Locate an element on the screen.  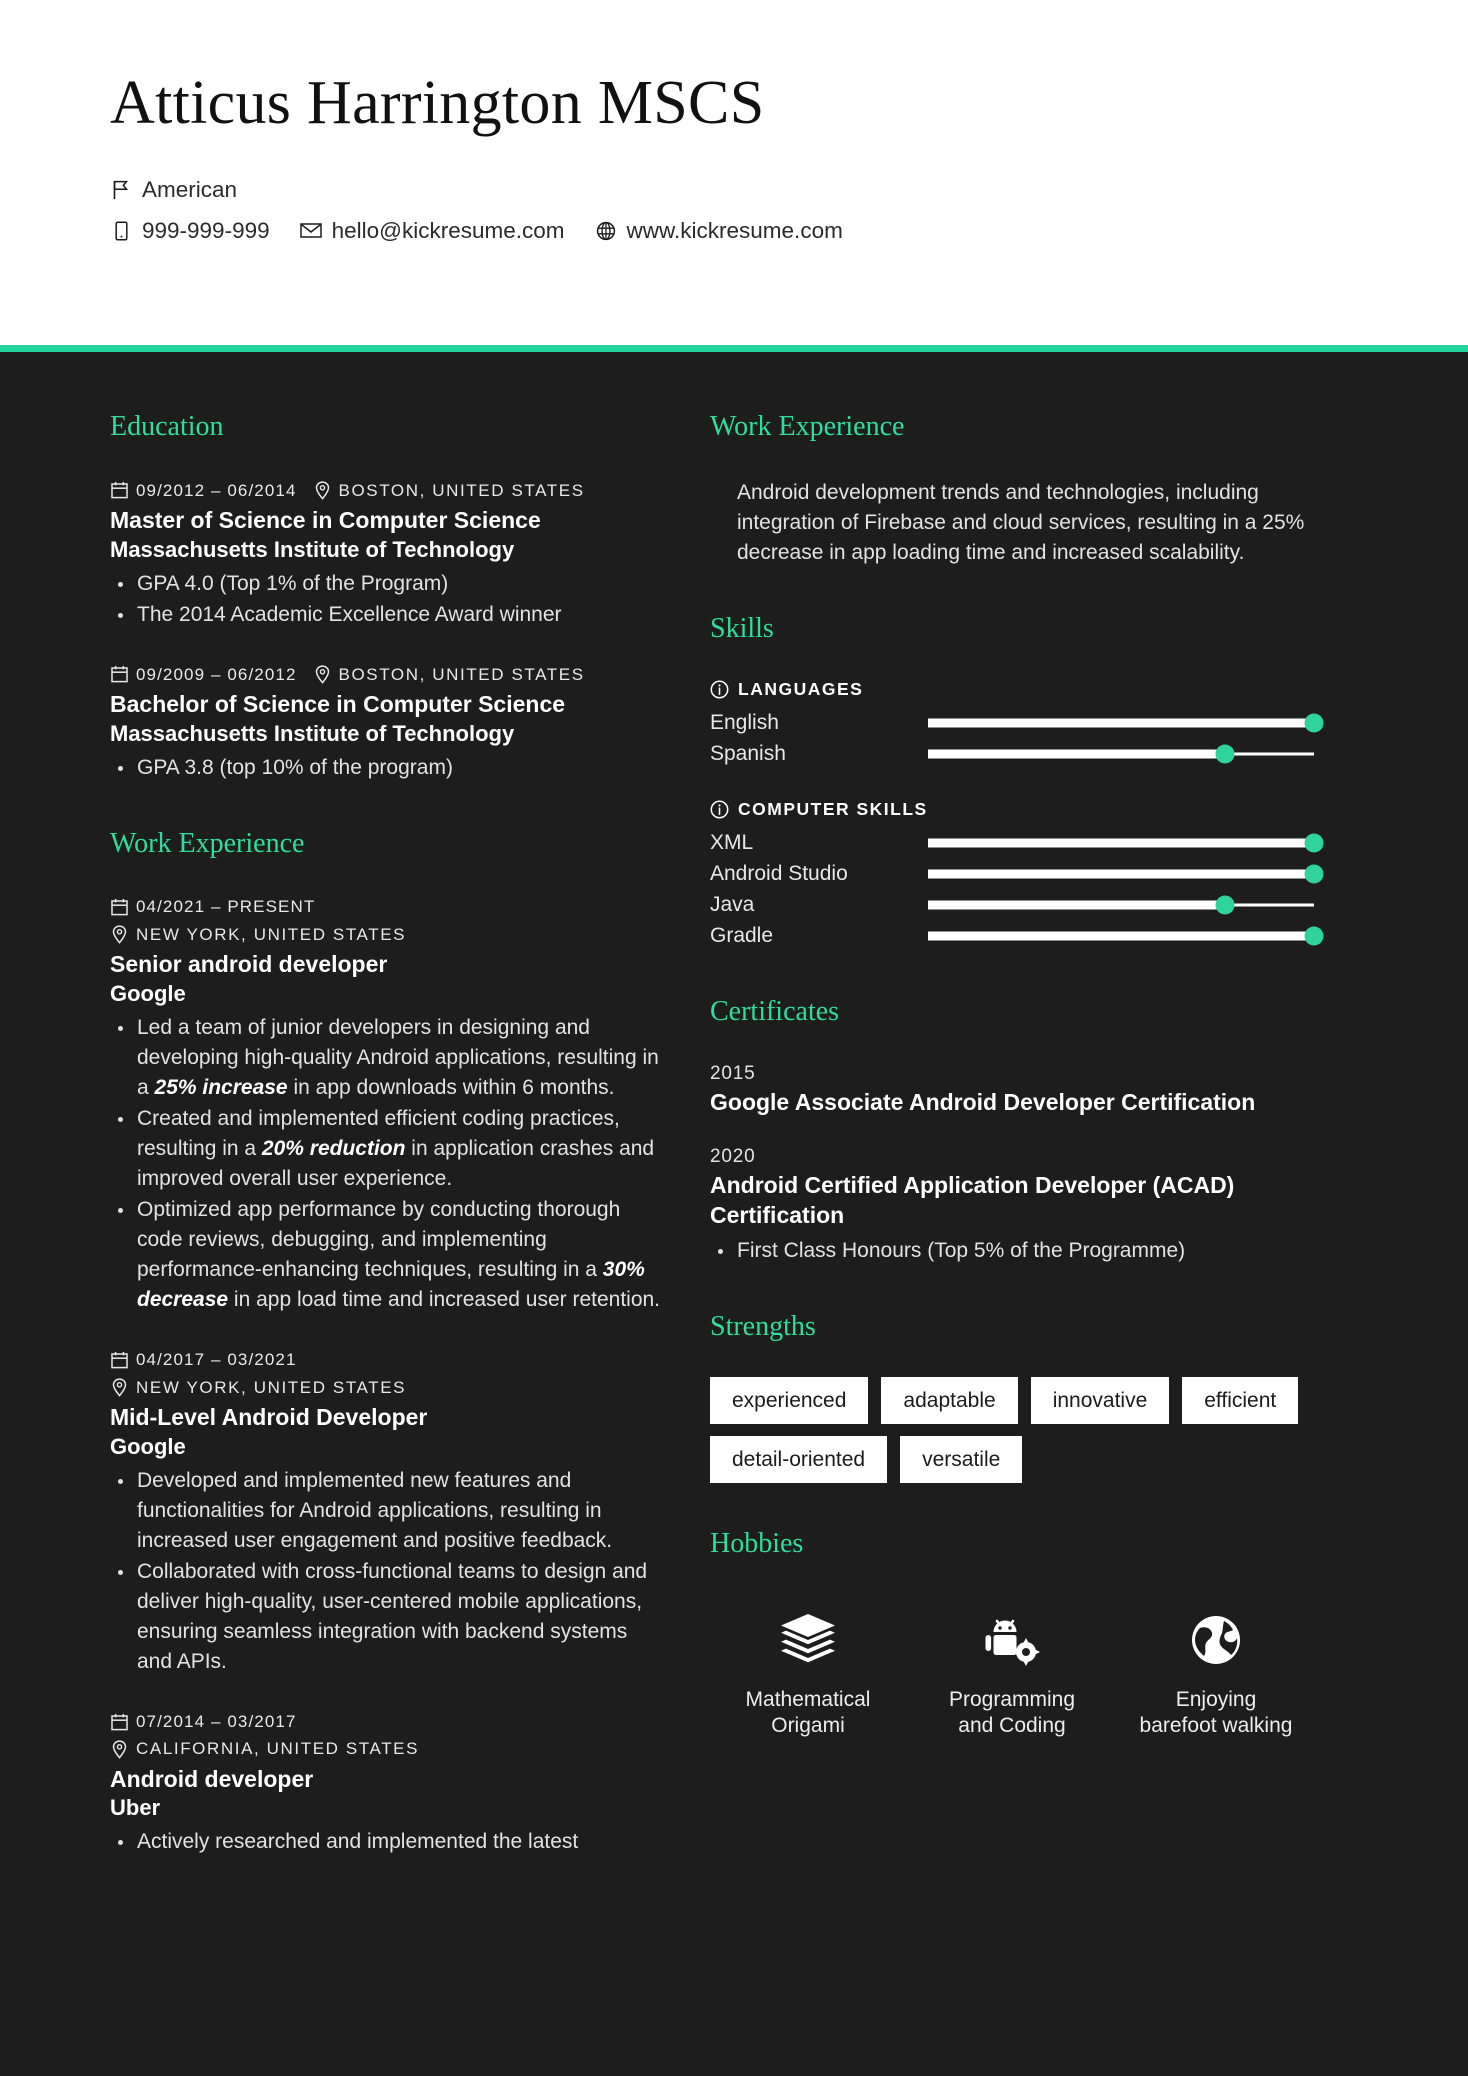
skill-row: English is located at coordinates (1017, 722).